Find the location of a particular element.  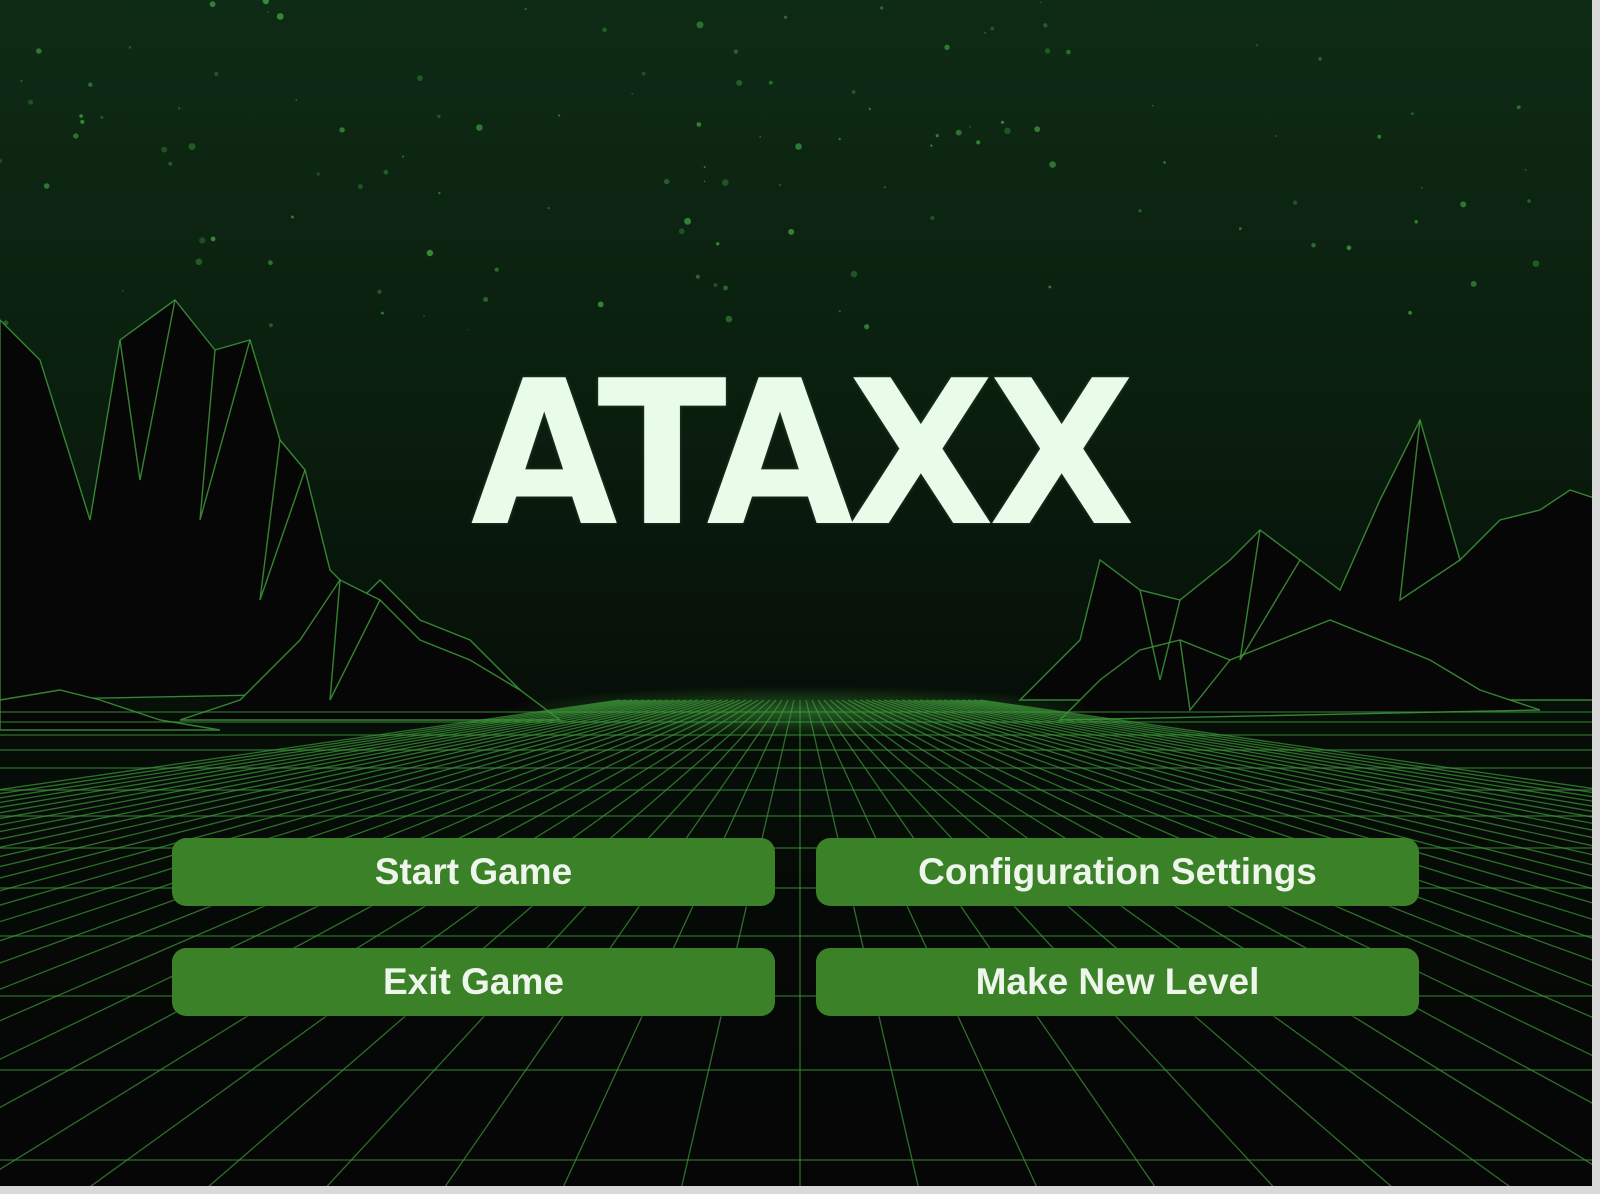

window-frame-bottom is located at coordinates (800, 1190).